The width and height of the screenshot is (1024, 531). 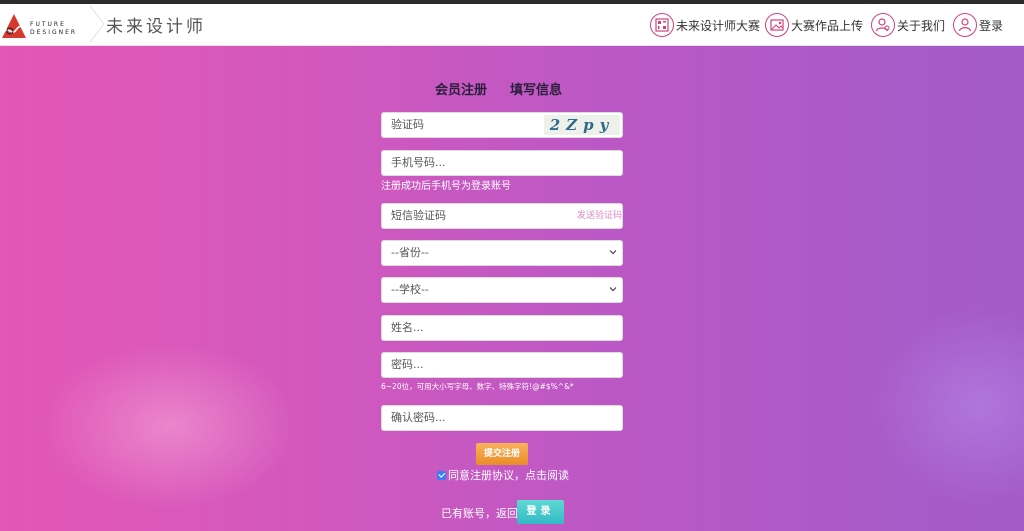 I want to click on logo: FUTURE DESIGNER, so click(x=45, y=25).